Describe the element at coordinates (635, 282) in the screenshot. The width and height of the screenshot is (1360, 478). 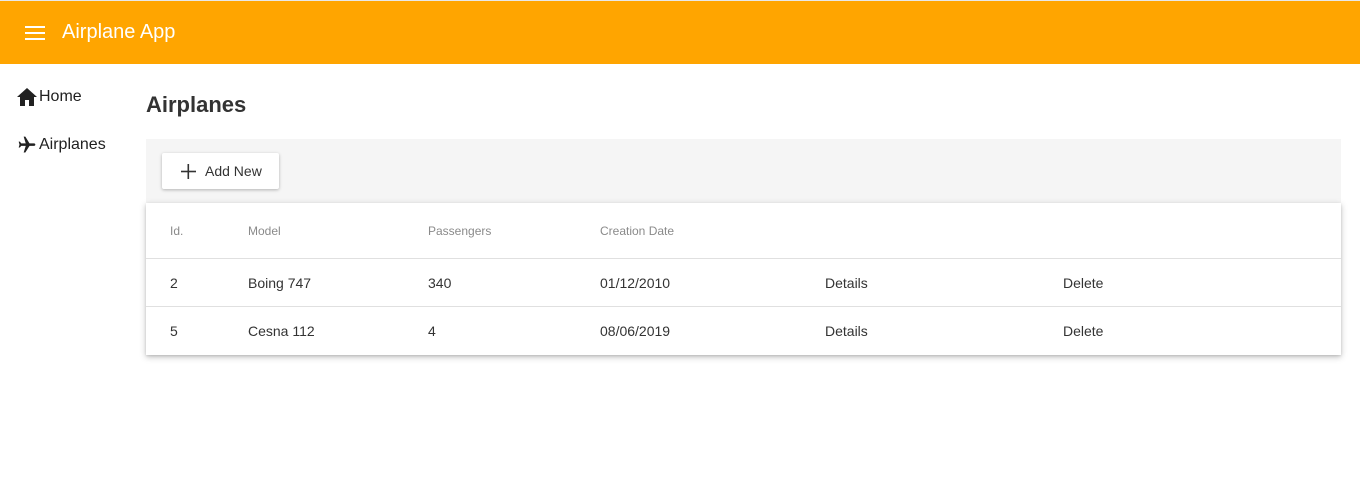
I see `cell-creation-date: 01/12/2010` at that location.